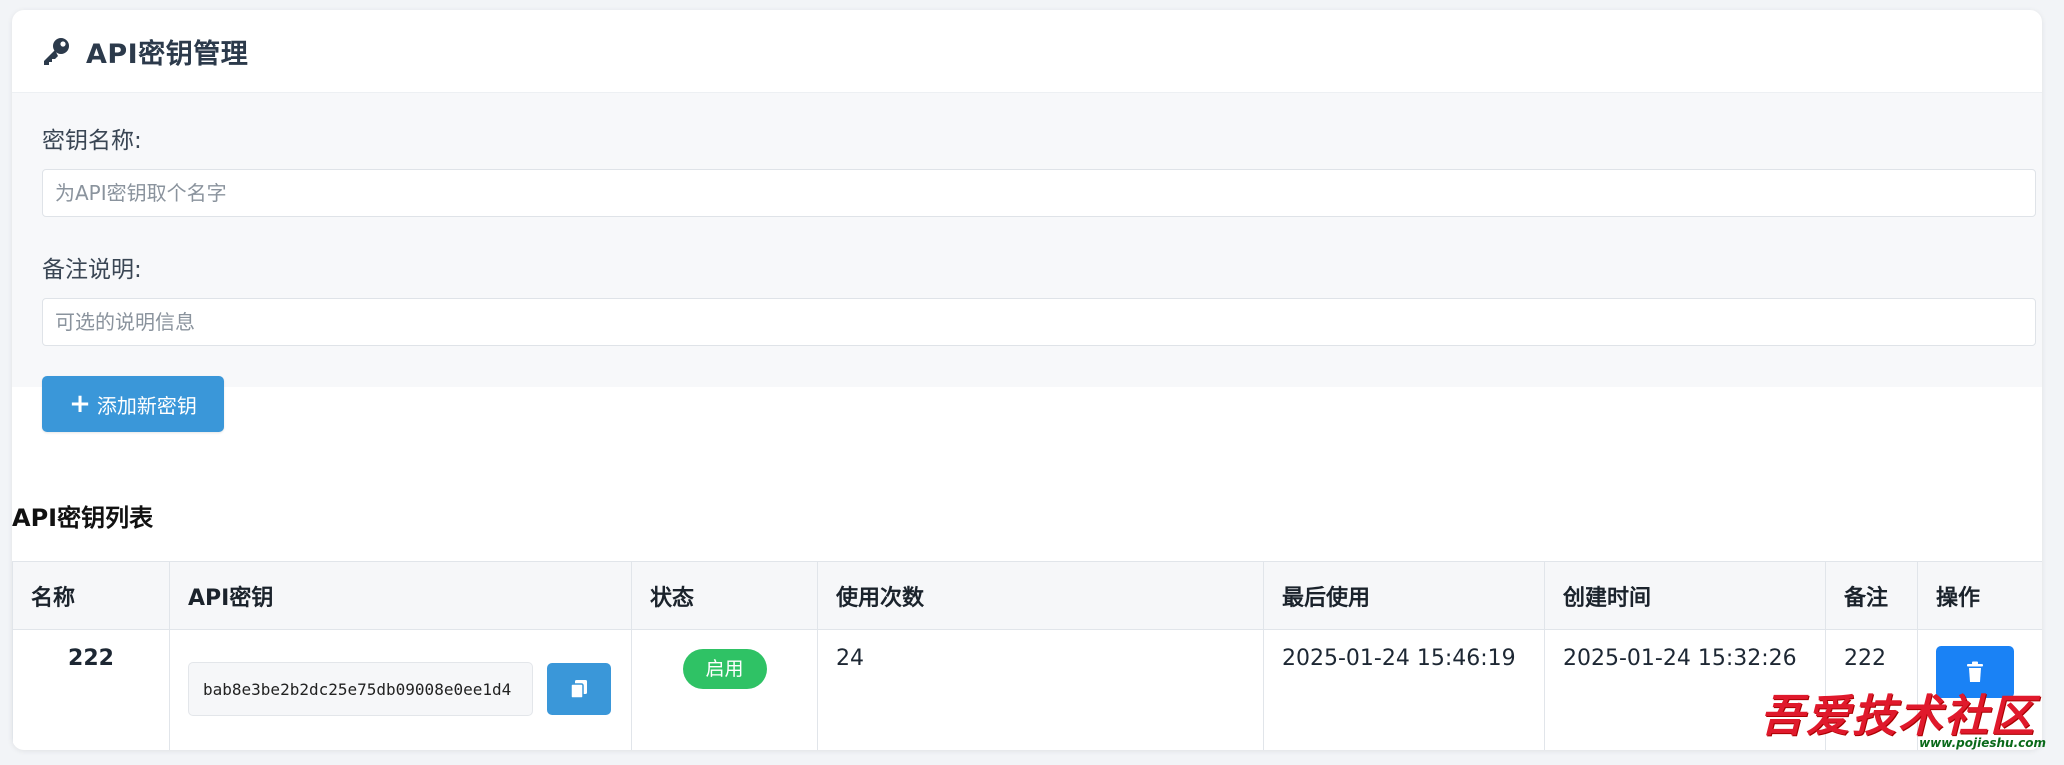 The image size is (2064, 765). Describe the element at coordinates (724, 595) in the screenshot. I see `column-header-status: 状态` at that location.